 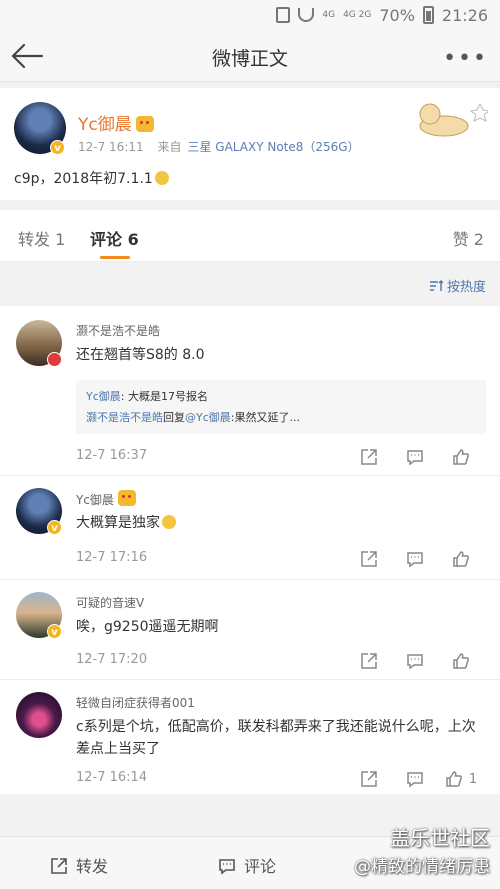 I want to click on cat-sticker-icon, so click(x=453, y=119).